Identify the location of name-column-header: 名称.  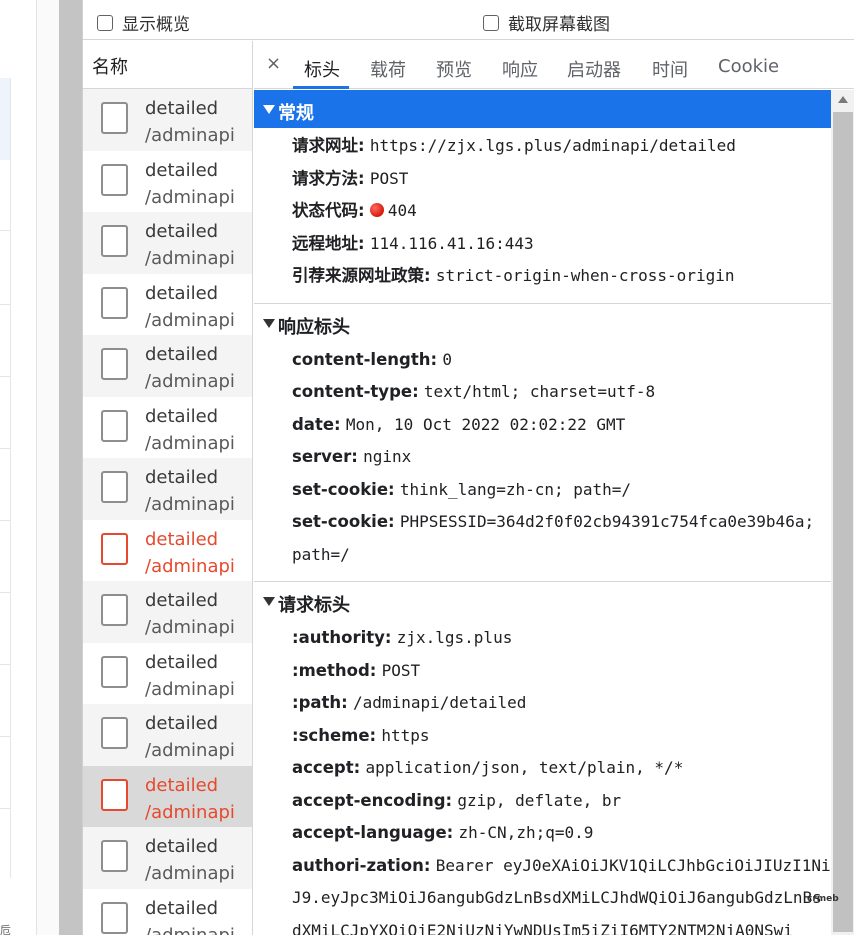
(167, 65).